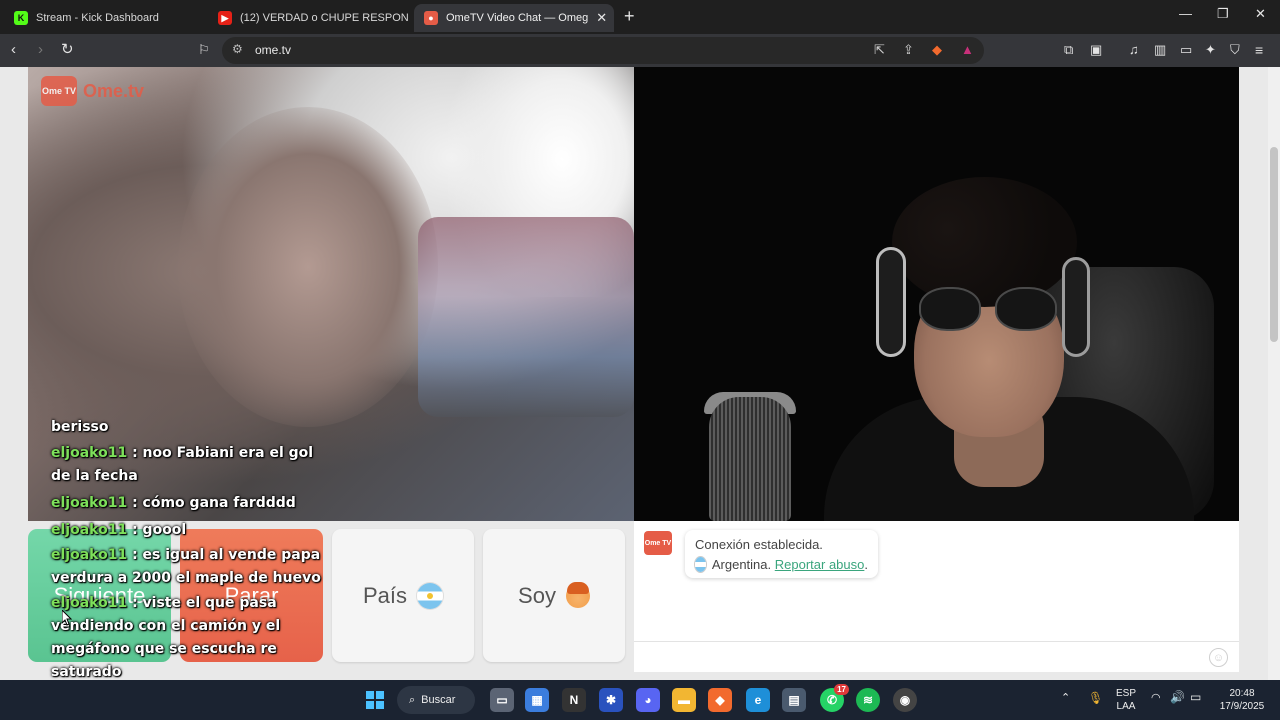  What do you see at coordinates (879, 50) in the screenshot?
I see `open-in-app-icon: ⇱` at bounding box center [879, 50].